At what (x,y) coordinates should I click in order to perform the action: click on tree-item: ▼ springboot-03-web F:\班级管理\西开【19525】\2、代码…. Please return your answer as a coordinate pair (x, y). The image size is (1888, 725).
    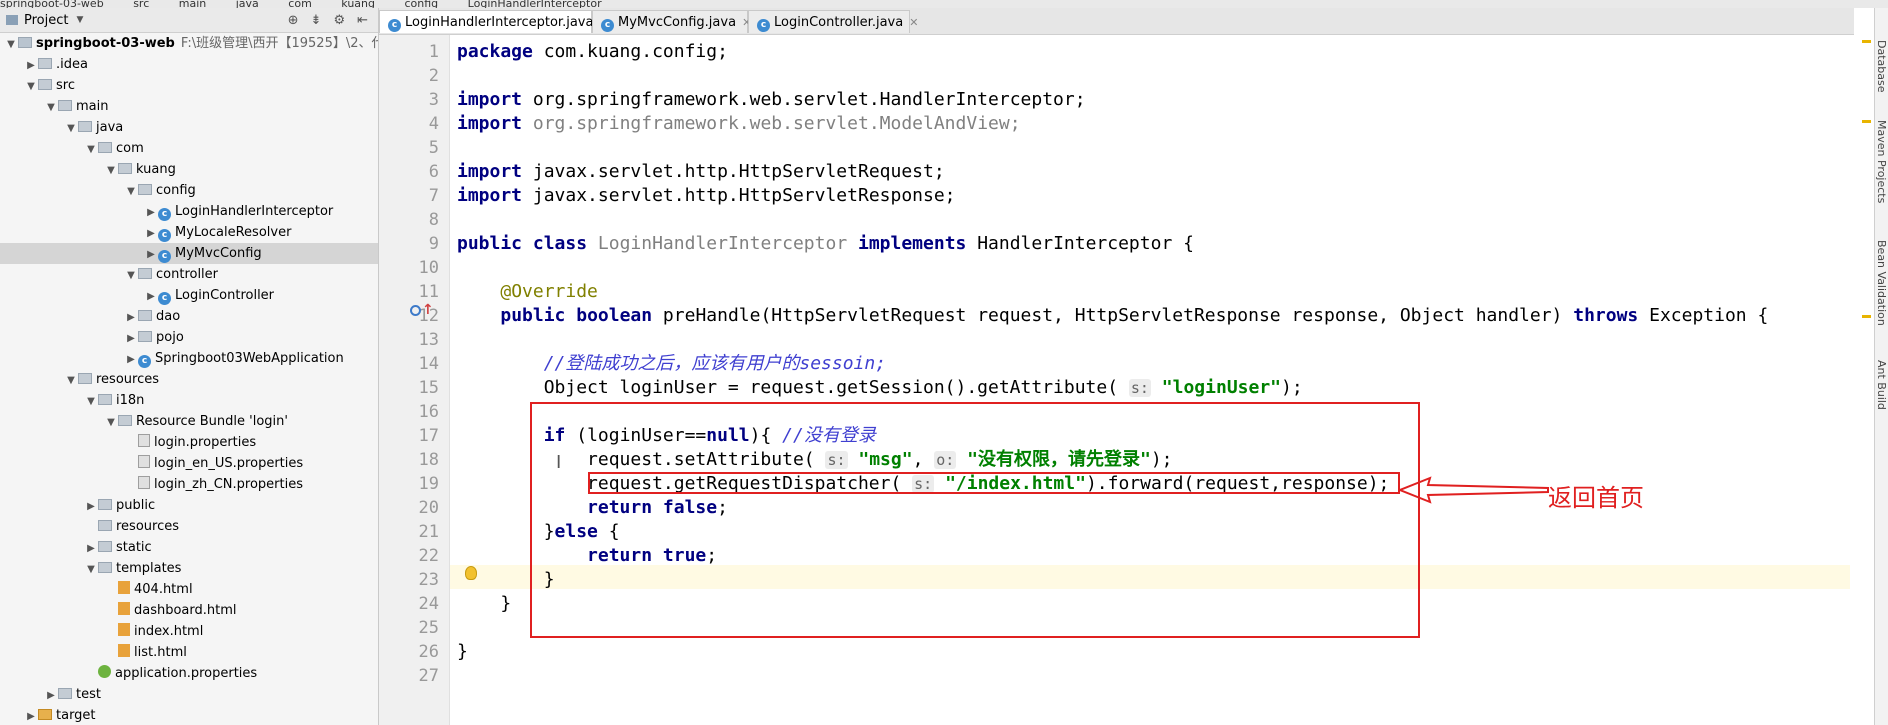
    Looking at the image, I should click on (189, 43).